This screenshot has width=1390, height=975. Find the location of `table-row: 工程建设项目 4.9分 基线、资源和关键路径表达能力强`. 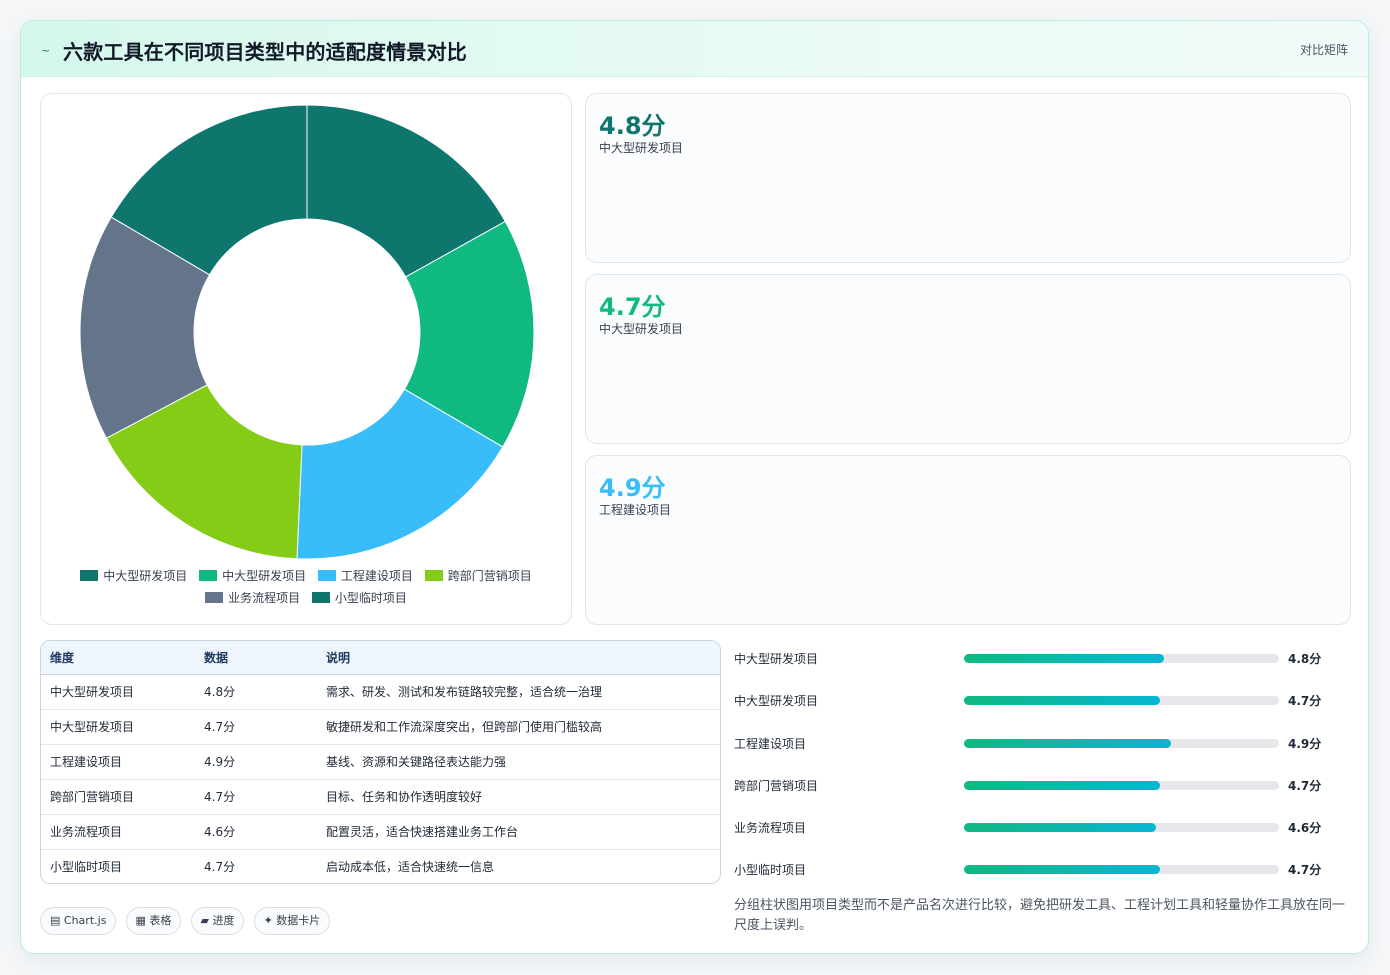

table-row: 工程建设项目 4.9分 基线、资源和关键路径表达能力强 is located at coordinates (380, 762).